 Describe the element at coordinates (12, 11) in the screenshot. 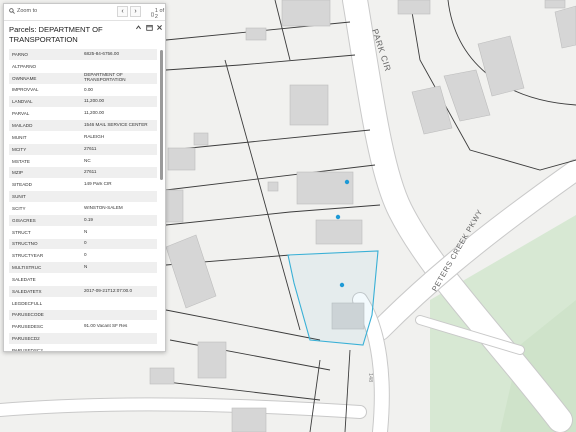

I see `search-icon` at that location.